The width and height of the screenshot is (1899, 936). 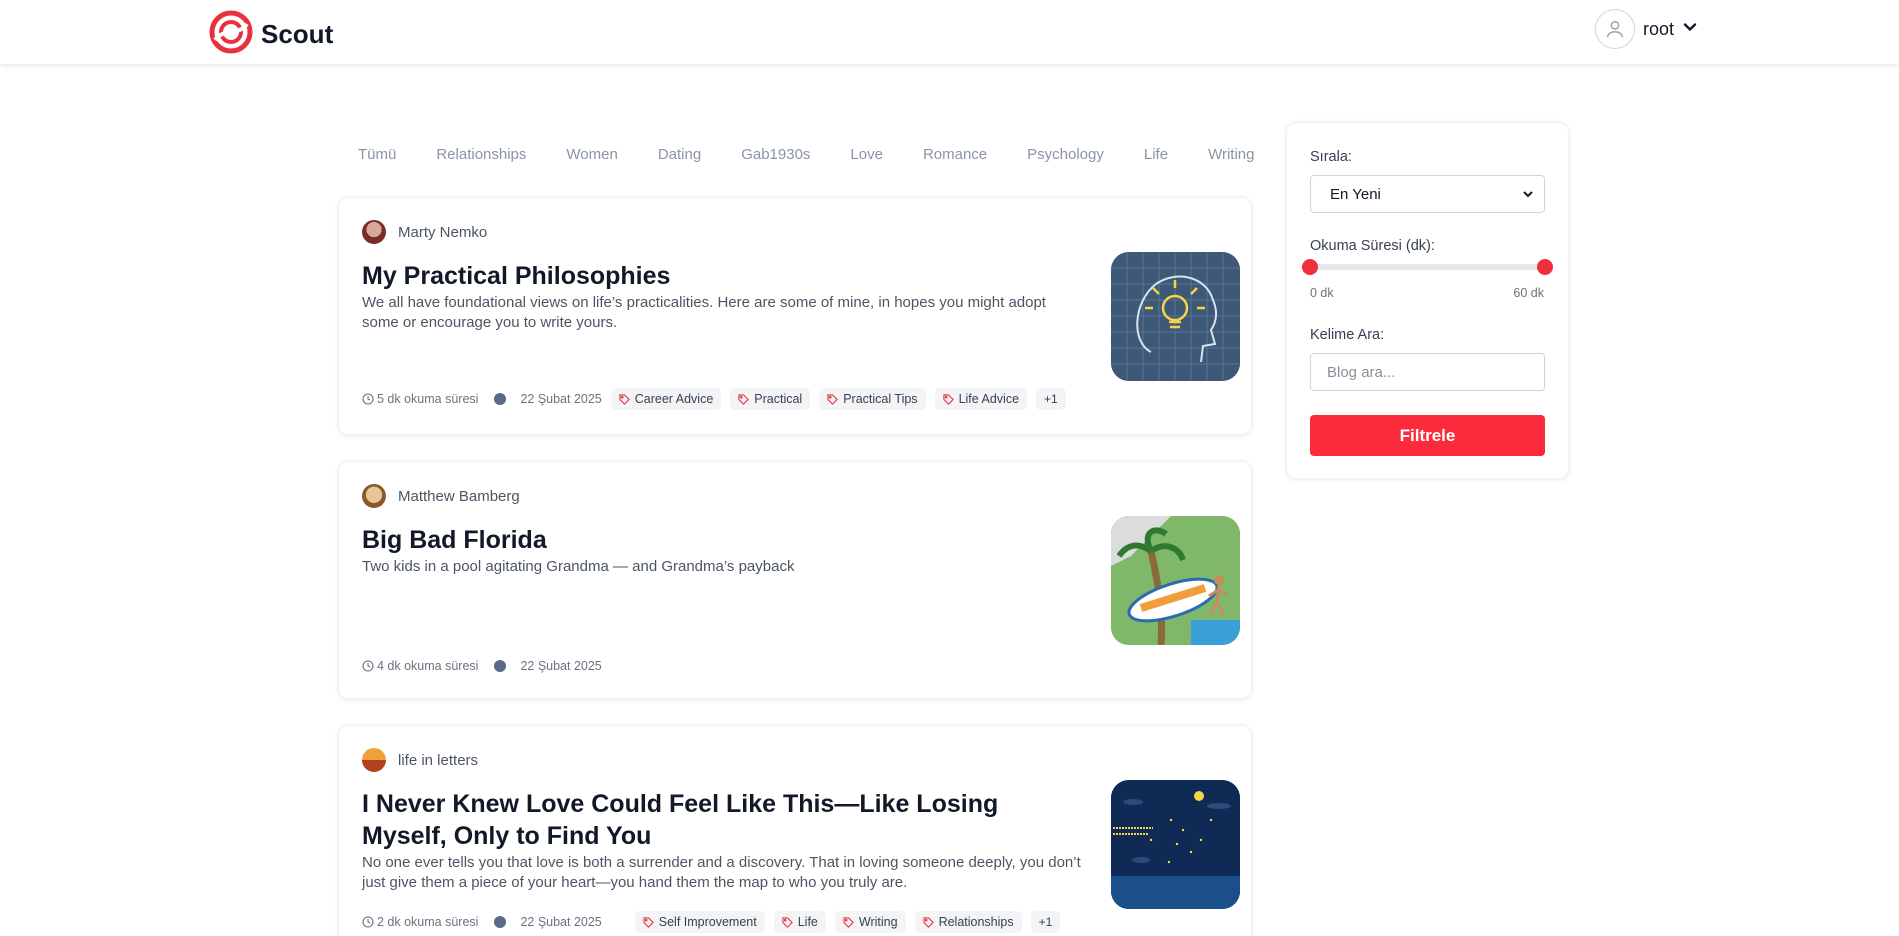 What do you see at coordinates (707, 922) in the screenshot?
I see `tag-label: Self Improvement` at bounding box center [707, 922].